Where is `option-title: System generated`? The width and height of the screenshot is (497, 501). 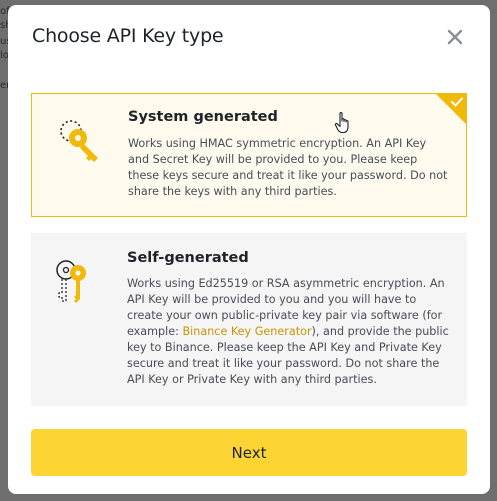 option-title: System generated is located at coordinates (203, 117).